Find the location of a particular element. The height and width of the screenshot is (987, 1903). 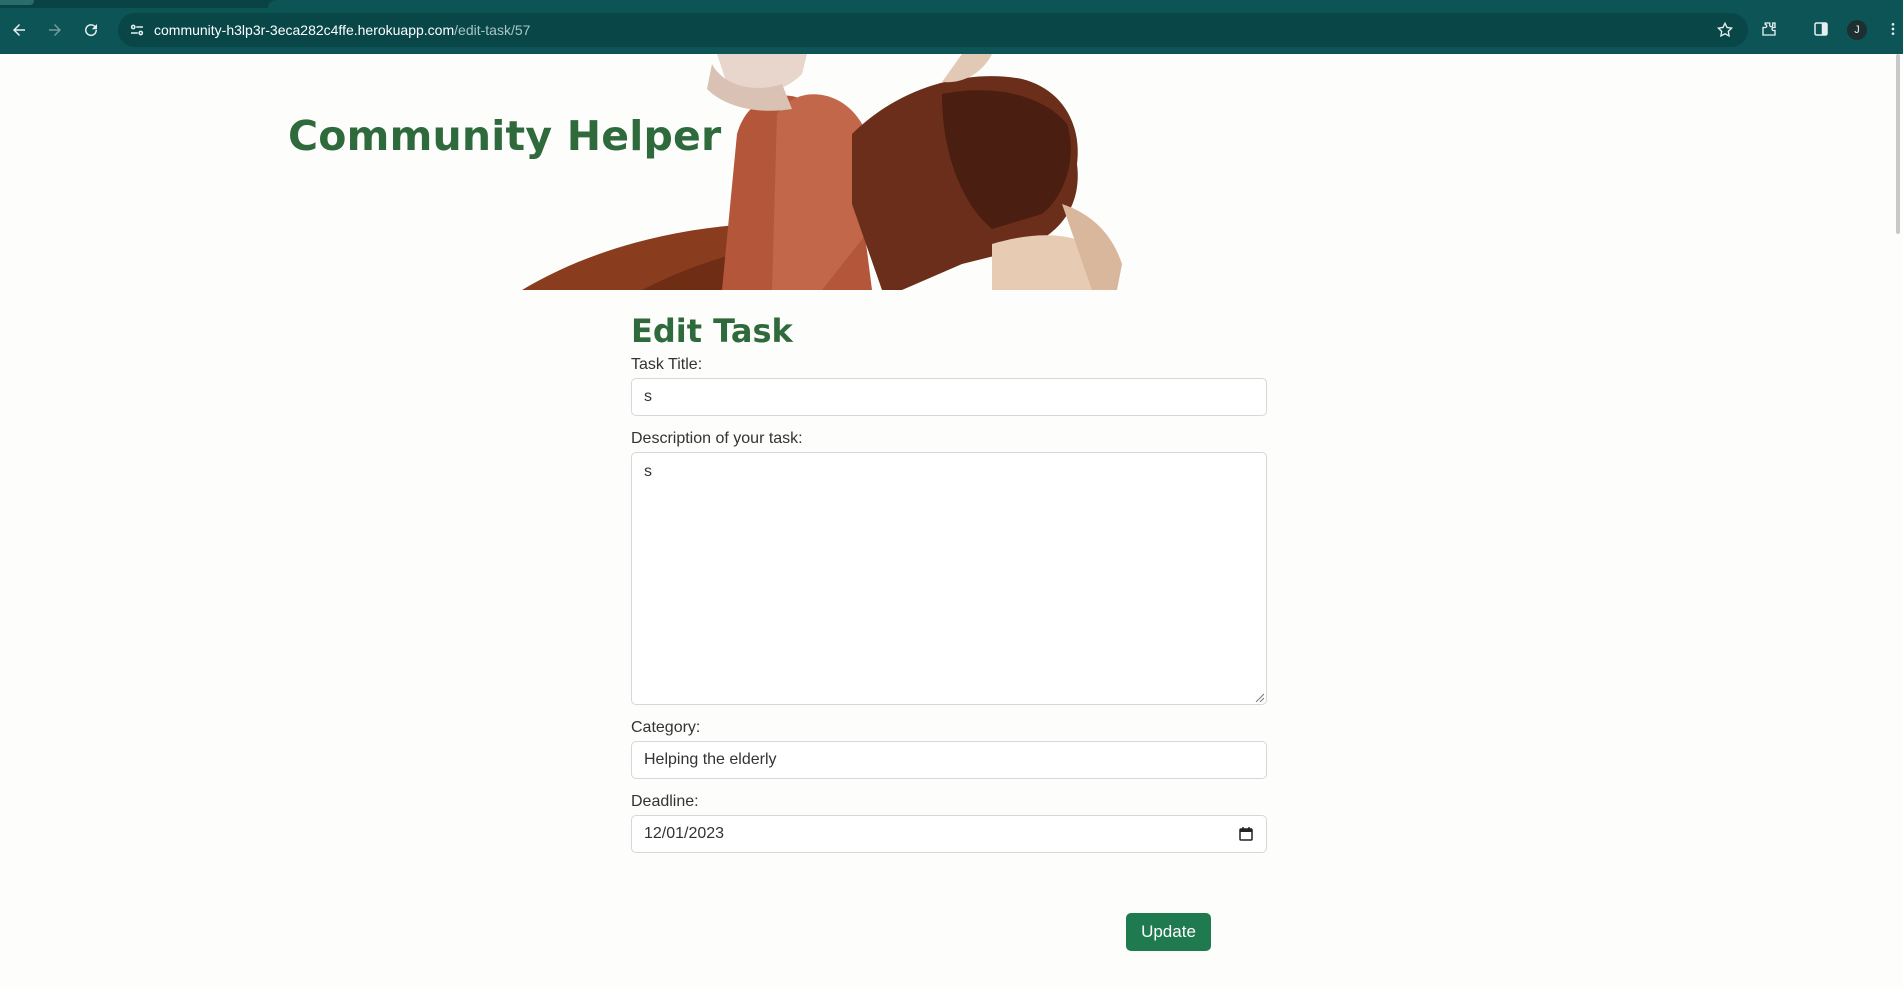

tab-strip is located at coordinates (951, 4).